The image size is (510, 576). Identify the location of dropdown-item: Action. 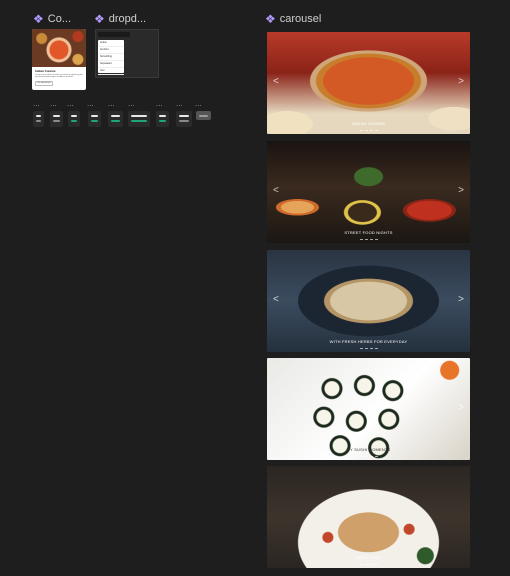
(111, 43).